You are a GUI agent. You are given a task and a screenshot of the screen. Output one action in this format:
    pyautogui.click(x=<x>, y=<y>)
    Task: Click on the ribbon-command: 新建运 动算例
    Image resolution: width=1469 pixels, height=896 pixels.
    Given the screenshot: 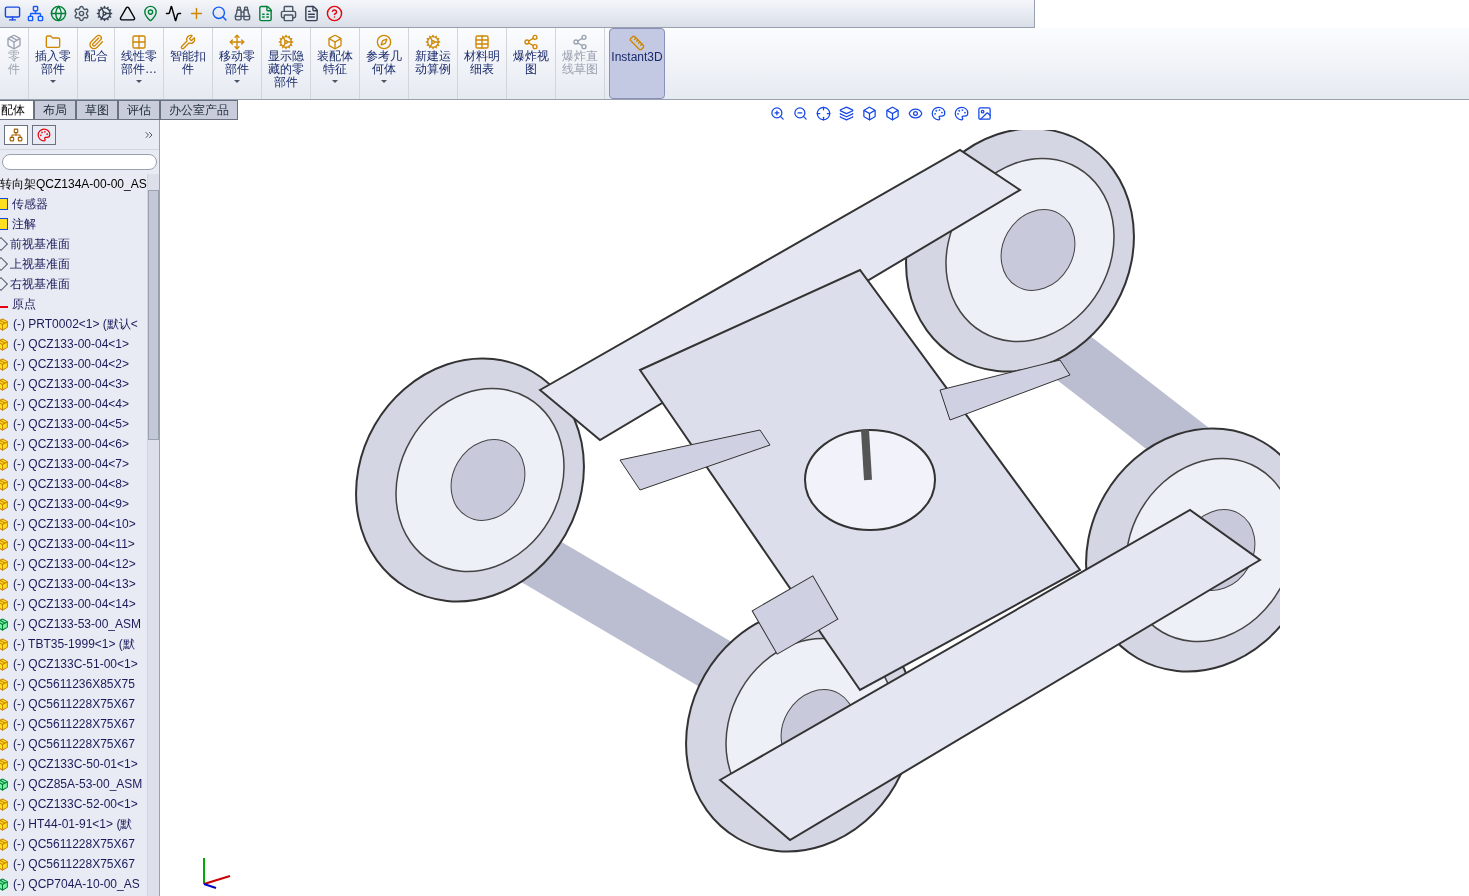 What is the action you would take?
    pyautogui.click(x=433, y=63)
    